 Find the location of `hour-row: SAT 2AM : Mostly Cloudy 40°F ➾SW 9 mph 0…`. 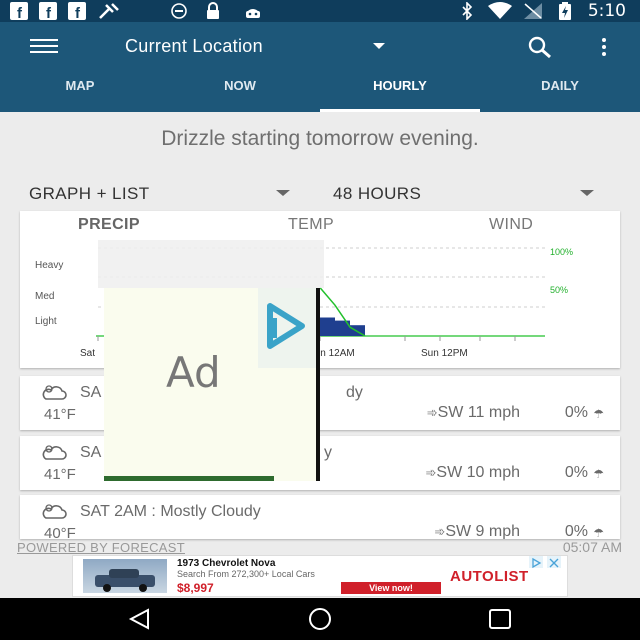

hour-row: SAT 2AM : Mostly Cloudy 40°F ➾SW 9 mph 0… is located at coordinates (320, 517).